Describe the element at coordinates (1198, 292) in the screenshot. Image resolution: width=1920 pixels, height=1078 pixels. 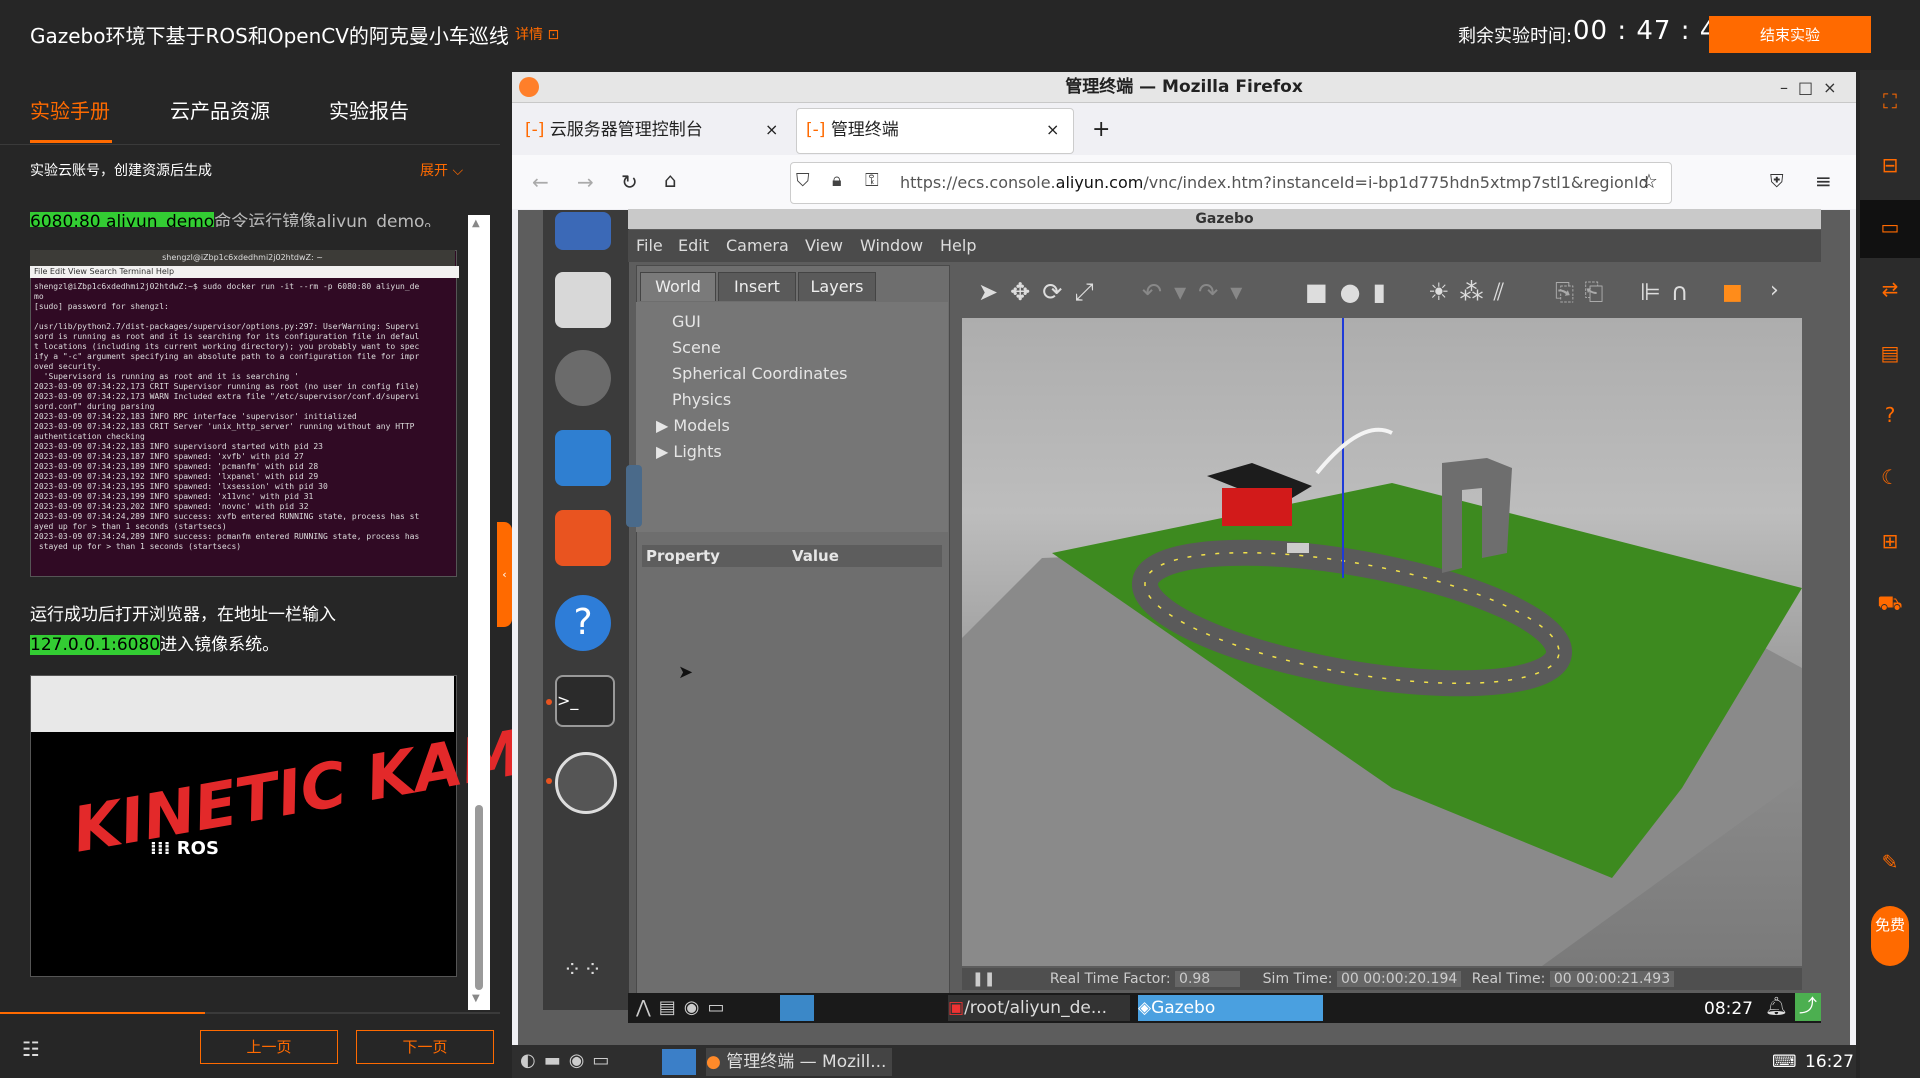
I see `undo-redo-tools: ↶▾↷▾` at that location.